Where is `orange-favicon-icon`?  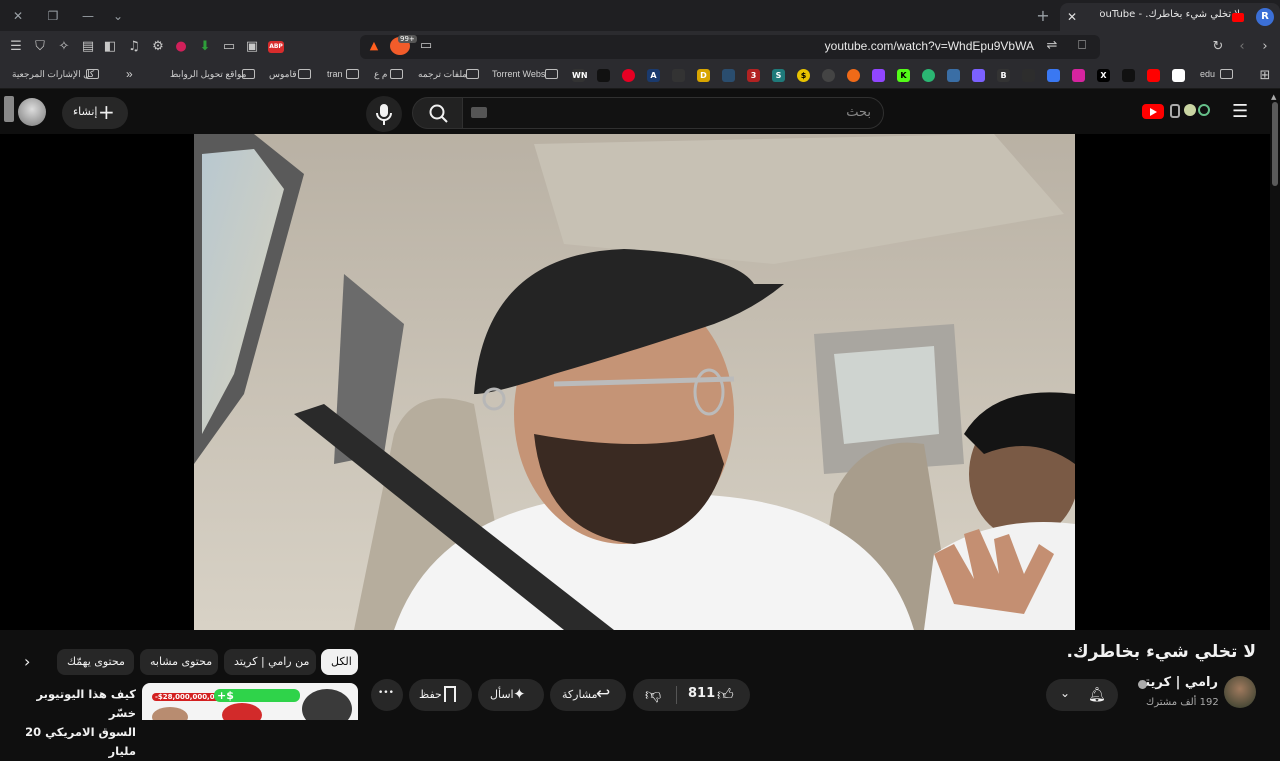 orange-favicon-icon is located at coordinates (853, 75).